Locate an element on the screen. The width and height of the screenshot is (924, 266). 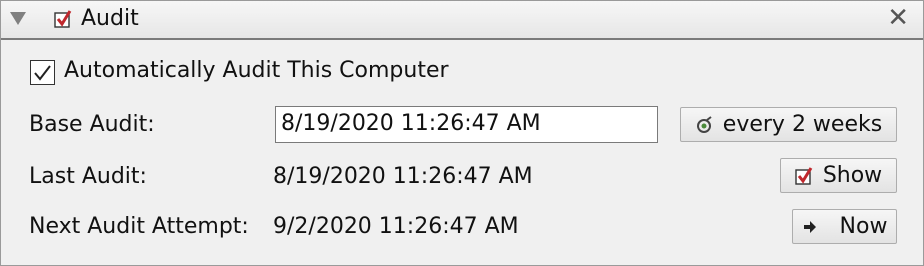
schedule-button: every 2 weeks is located at coordinates (788, 124).